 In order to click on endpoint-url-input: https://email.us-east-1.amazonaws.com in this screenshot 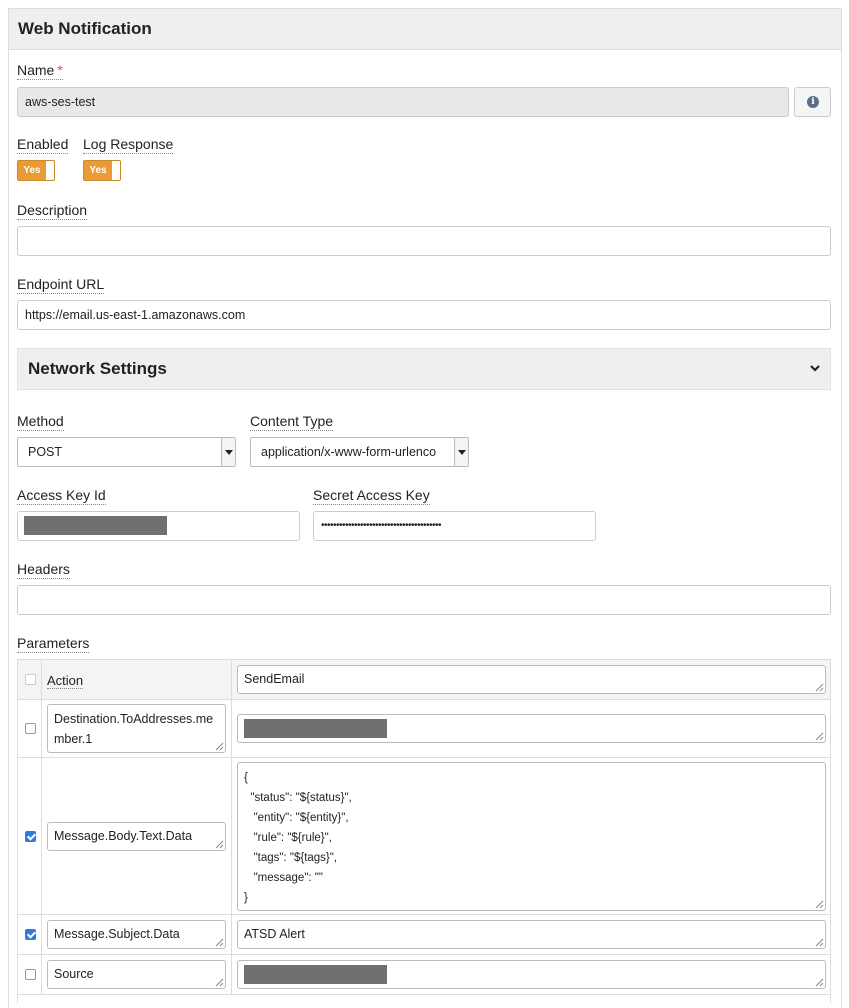, I will do `click(424, 315)`.